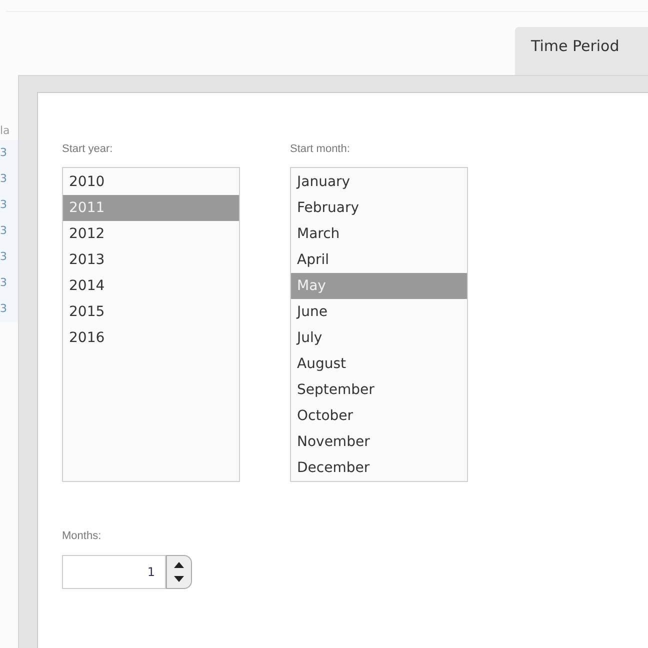 This screenshot has height=648, width=648. Describe the element at coordinates (82, 536) in the screenshot. I see `months-label: Months:` at that location.